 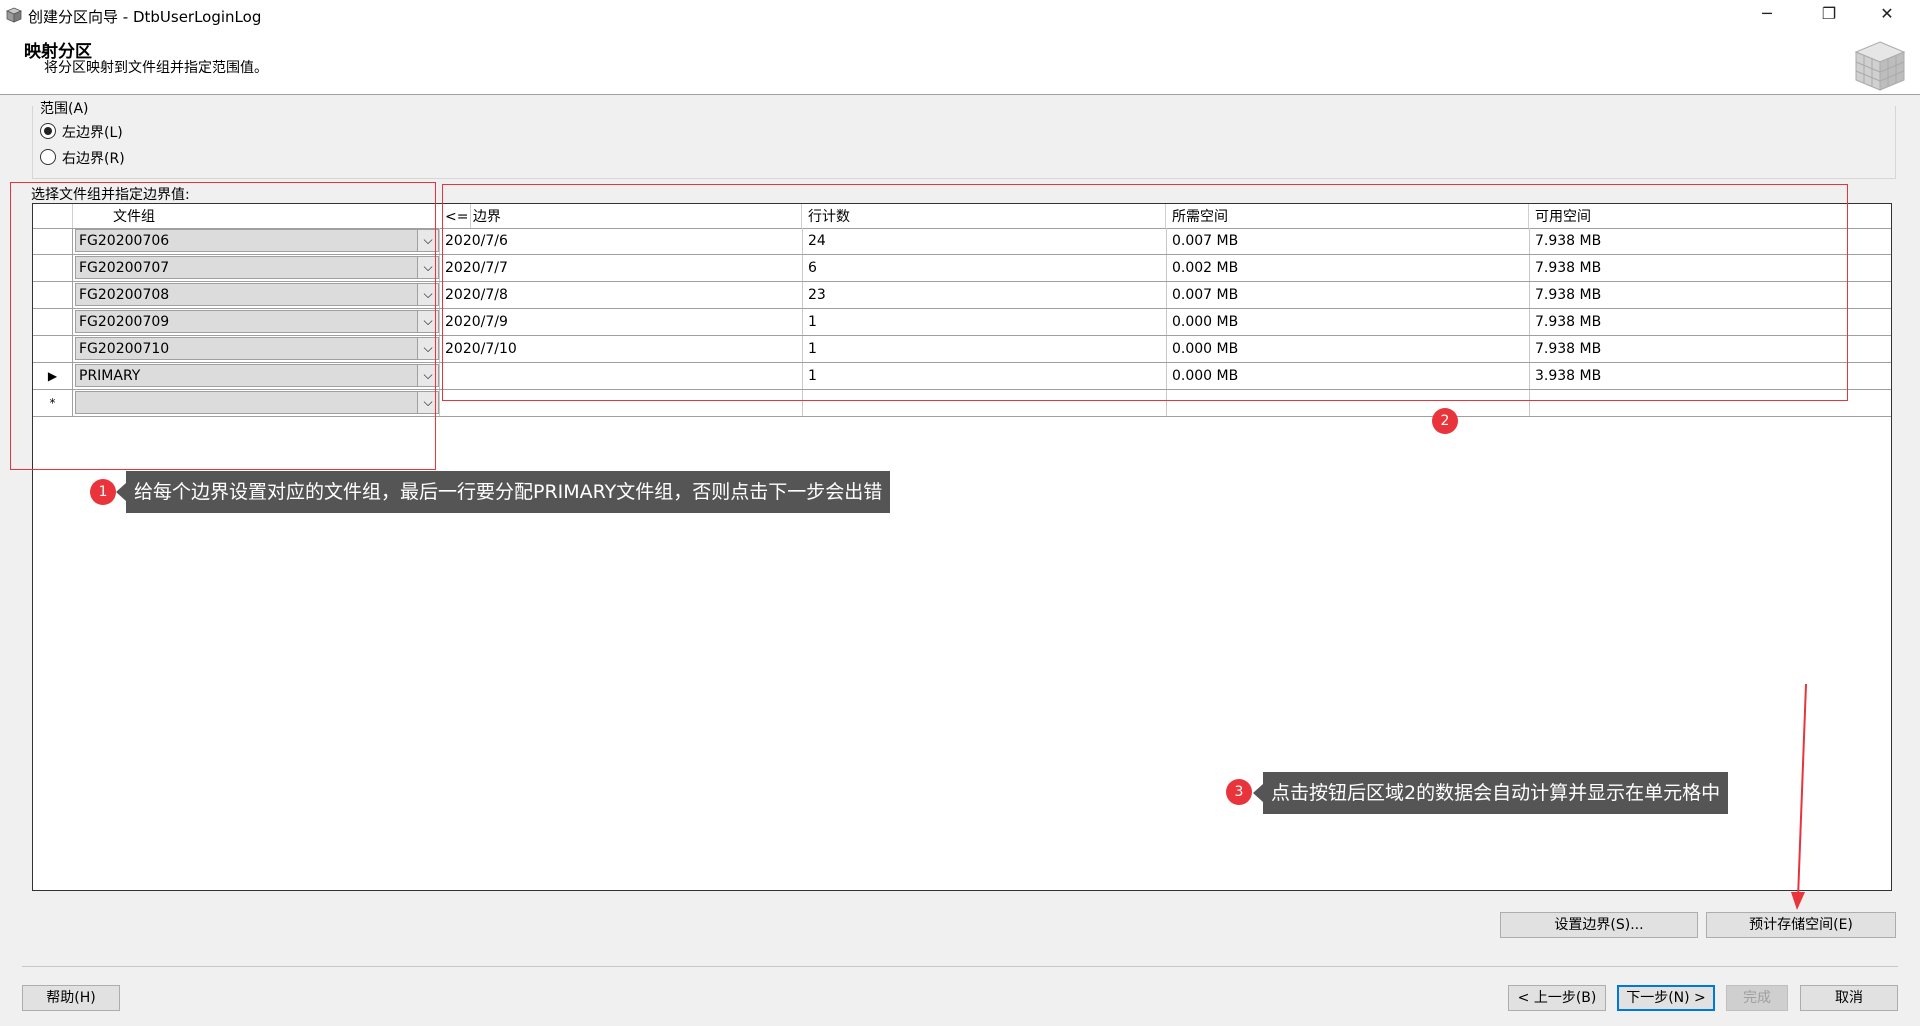 What do you see at coordinates (1767, 15) in the screenshot?
I see `minimize-button: ─` at bounding box center [1767, 15].